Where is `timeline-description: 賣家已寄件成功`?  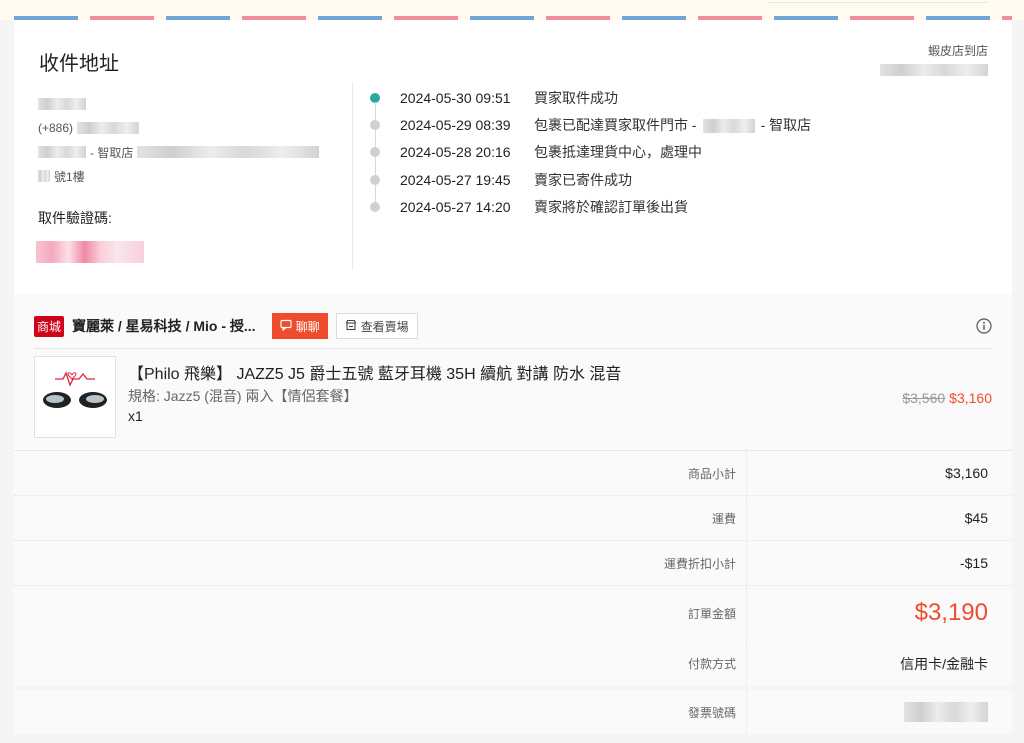
timeline-description: 賣家已寄件成功 is located at coordinates (583, 180).